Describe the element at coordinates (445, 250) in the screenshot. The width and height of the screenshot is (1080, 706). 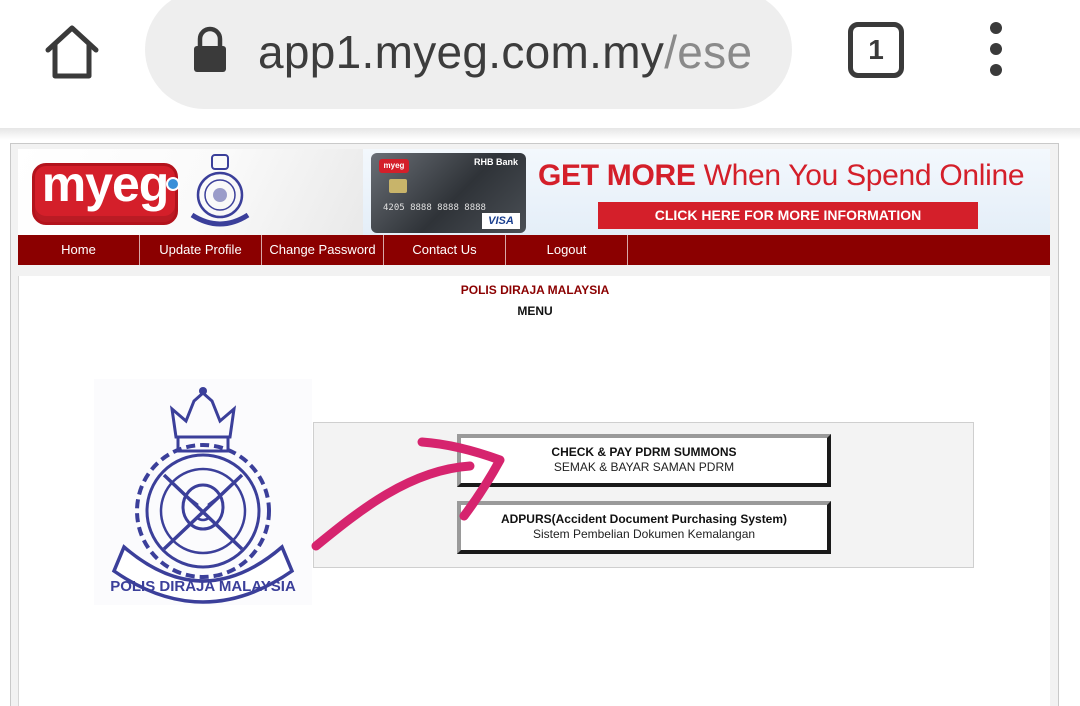
I see `nav-contact-us: Contact Us` at that location.